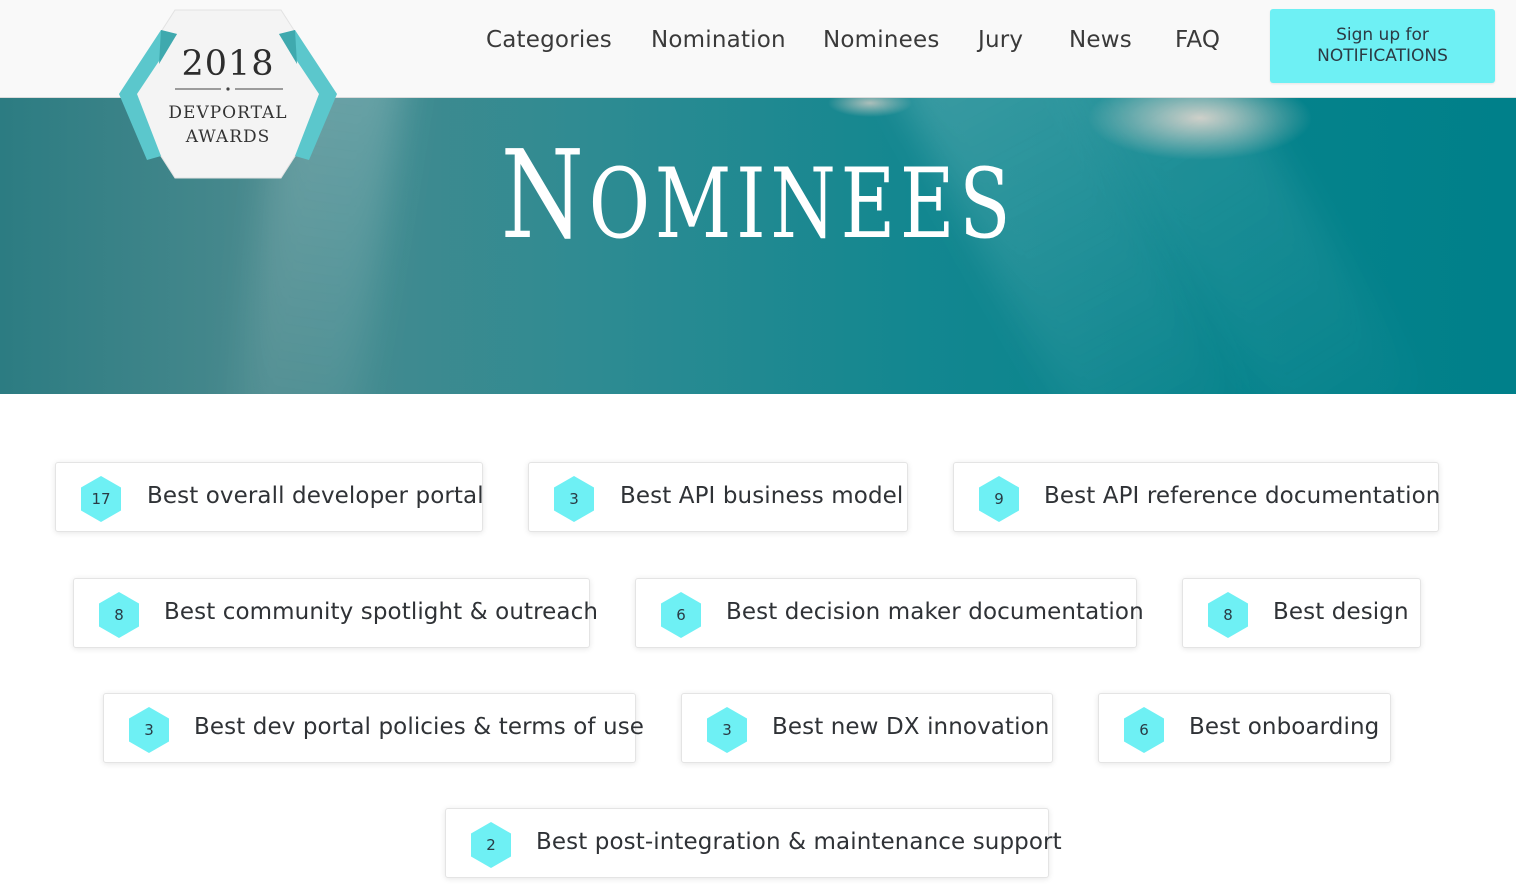 This screenshot has height=891, width=1516. I want to click on category-pill-design: 8 Best design, so click(1301, 613).